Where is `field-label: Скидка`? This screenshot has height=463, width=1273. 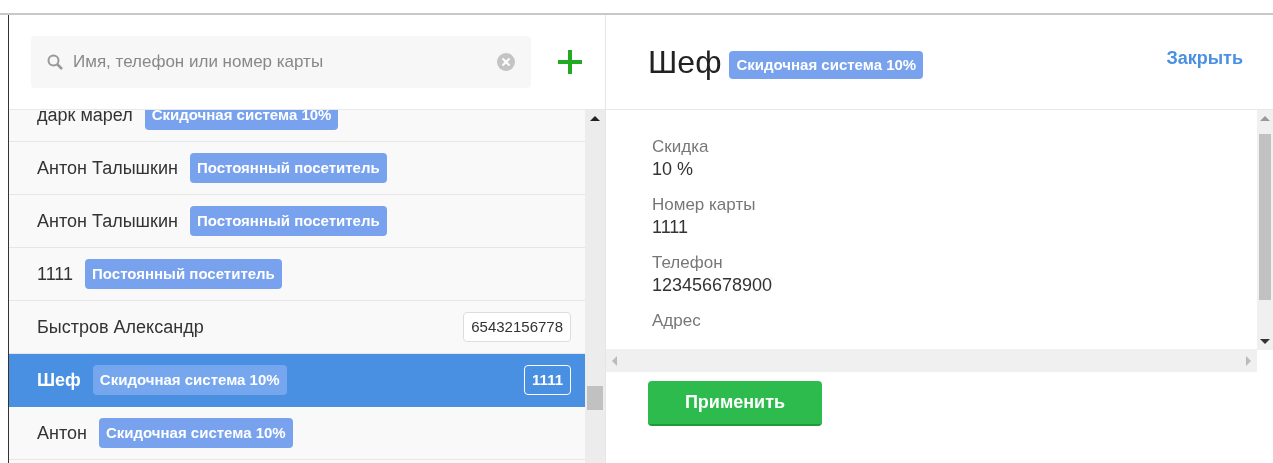 field-label: Скидка is located at coordinates (681, 147).